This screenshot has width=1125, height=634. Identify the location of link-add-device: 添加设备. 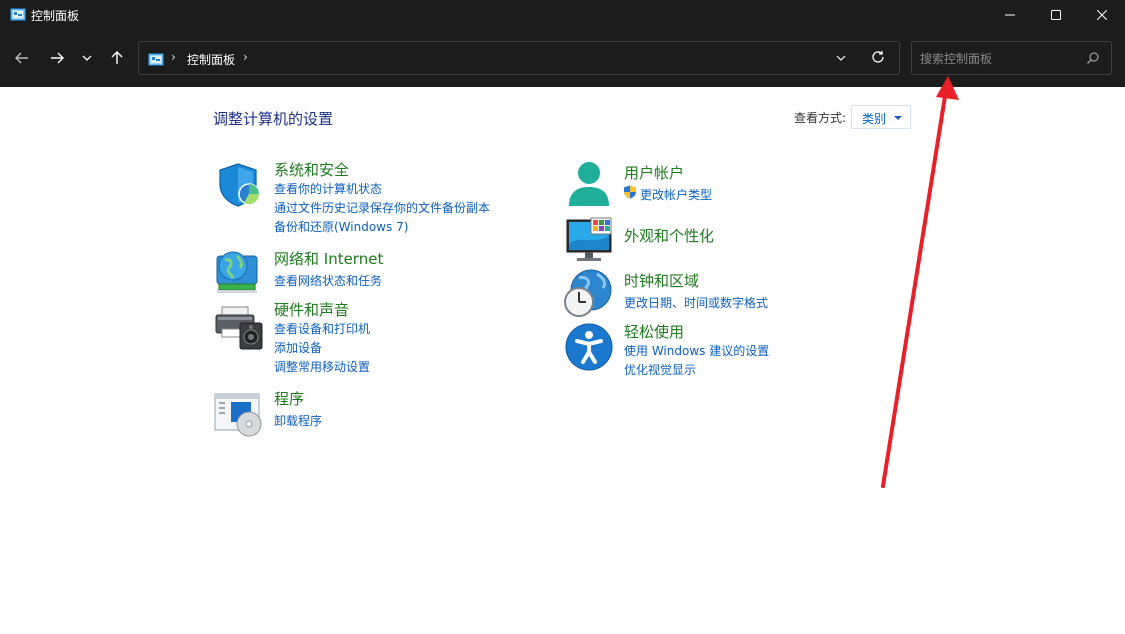
(298, 347).